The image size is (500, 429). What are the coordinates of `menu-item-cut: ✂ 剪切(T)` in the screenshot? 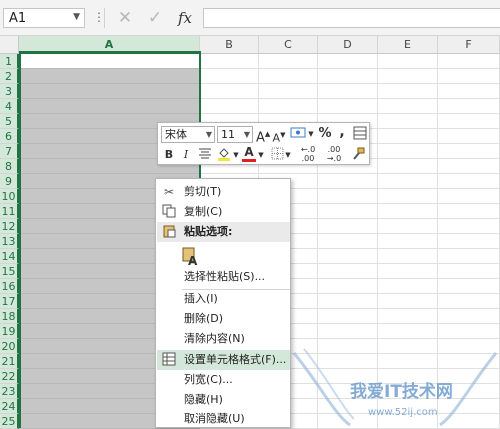 It's located at (223, 192).